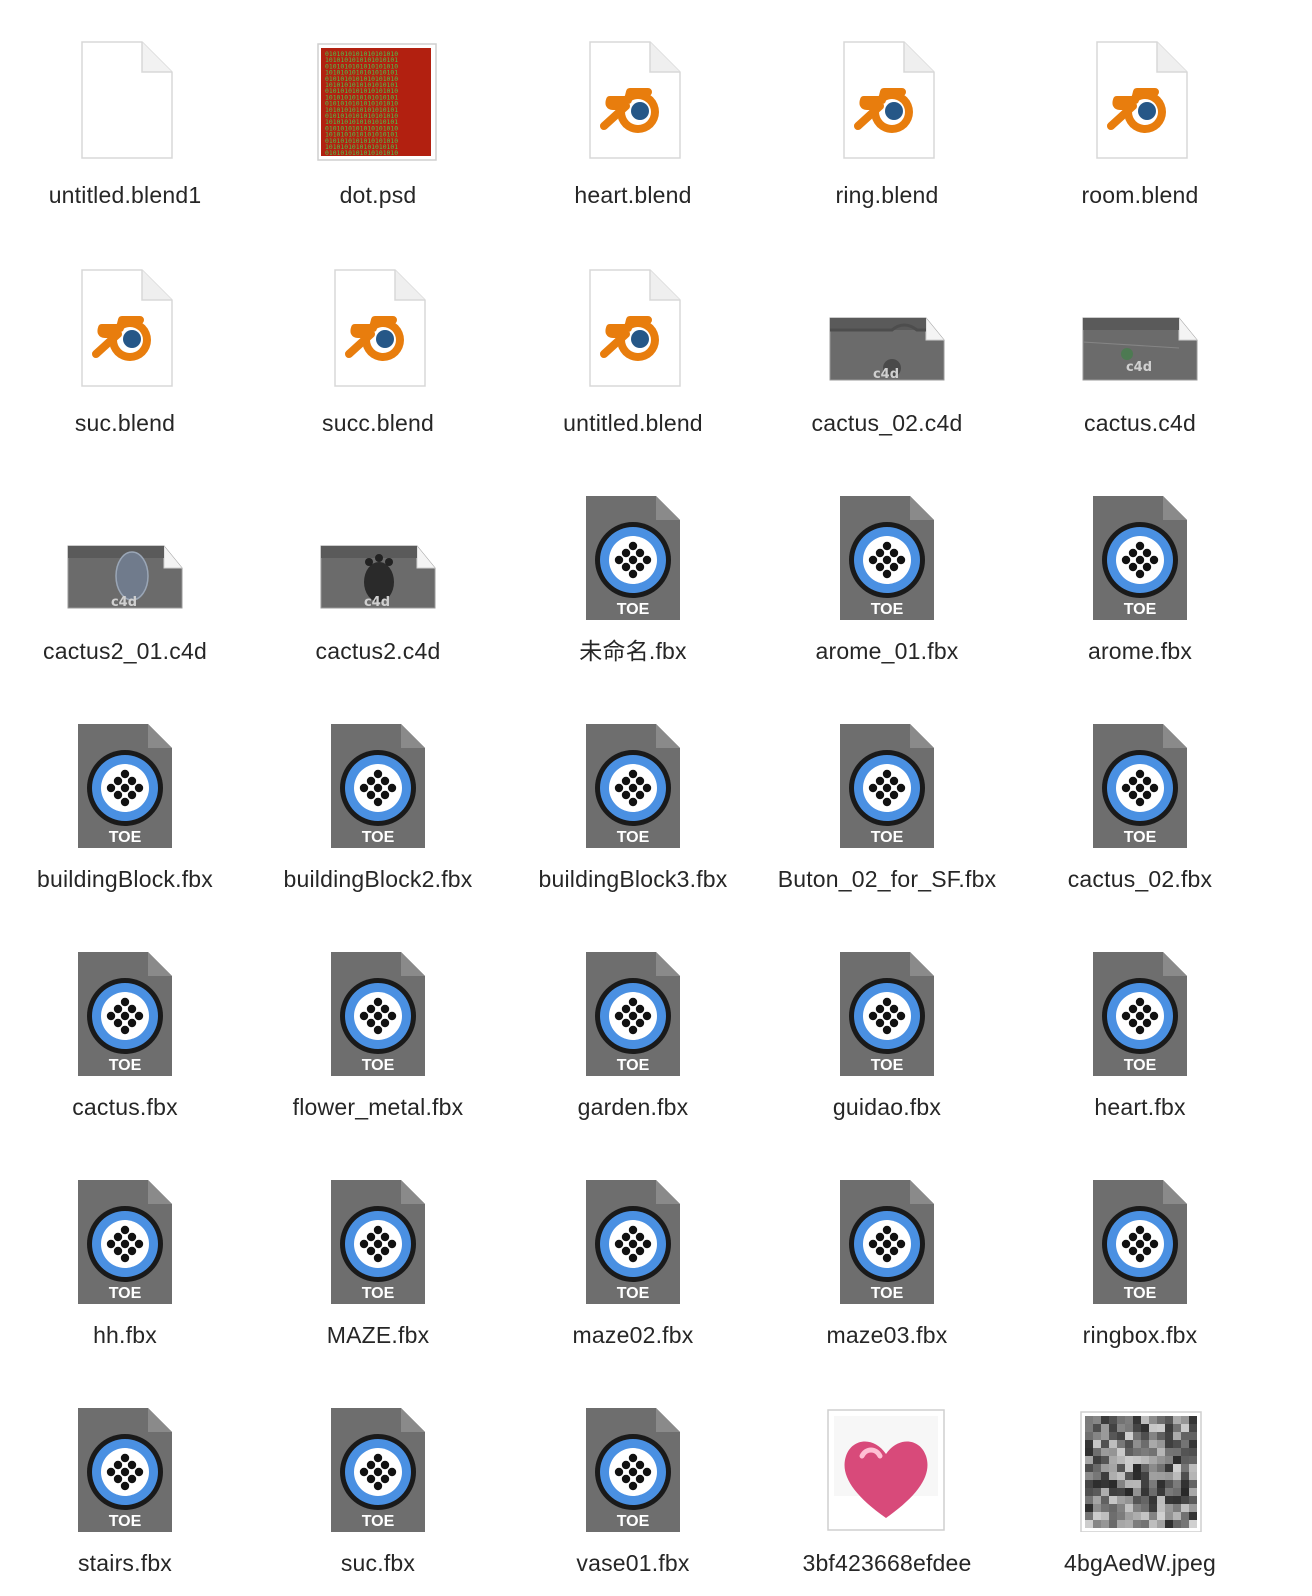  I want to click on file-item: c4d cactus2_01.c4d, so click(125, 570).